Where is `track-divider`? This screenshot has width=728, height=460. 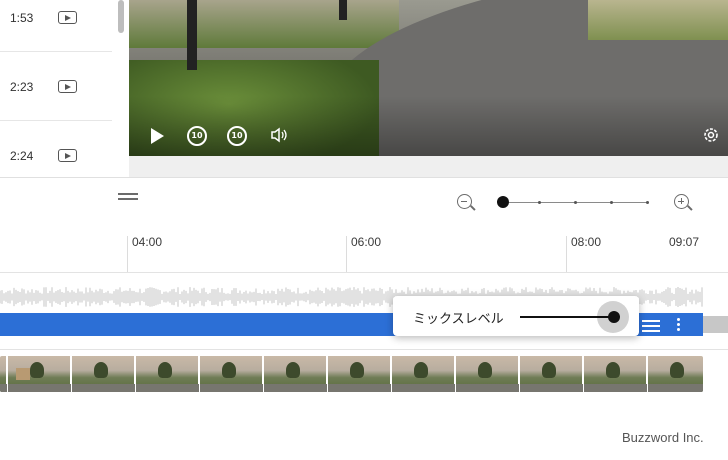
track-divider is located at coordinates (364, 349).